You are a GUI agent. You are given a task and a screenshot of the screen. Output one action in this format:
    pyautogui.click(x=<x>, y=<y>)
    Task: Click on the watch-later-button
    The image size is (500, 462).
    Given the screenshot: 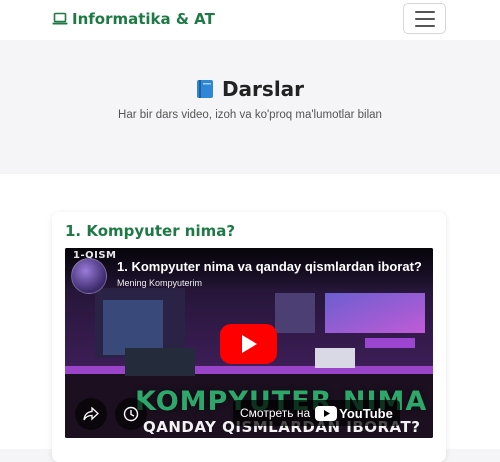 What is the action you would take?
    pyautogui.click(x=131, y=414)
    